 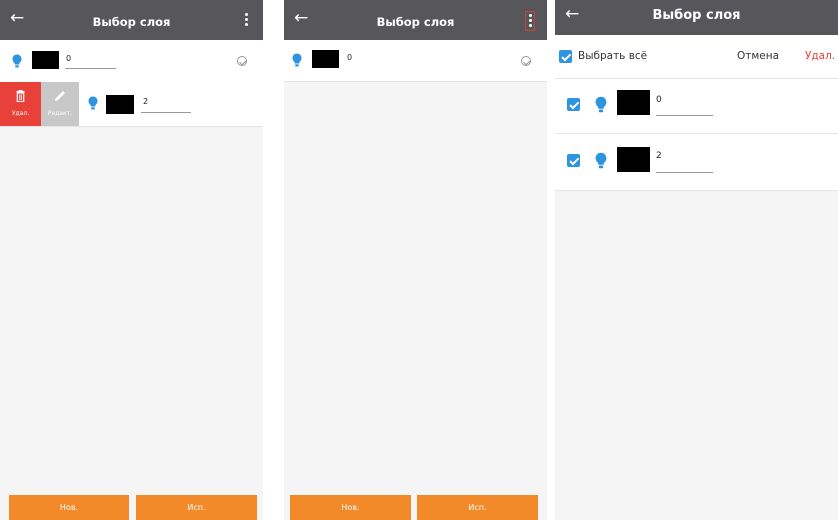 What do you see at coordinates (820, 56) in the screenshot?
I see `delete-selected-button: Удал.` at bounding box center [820, 56].